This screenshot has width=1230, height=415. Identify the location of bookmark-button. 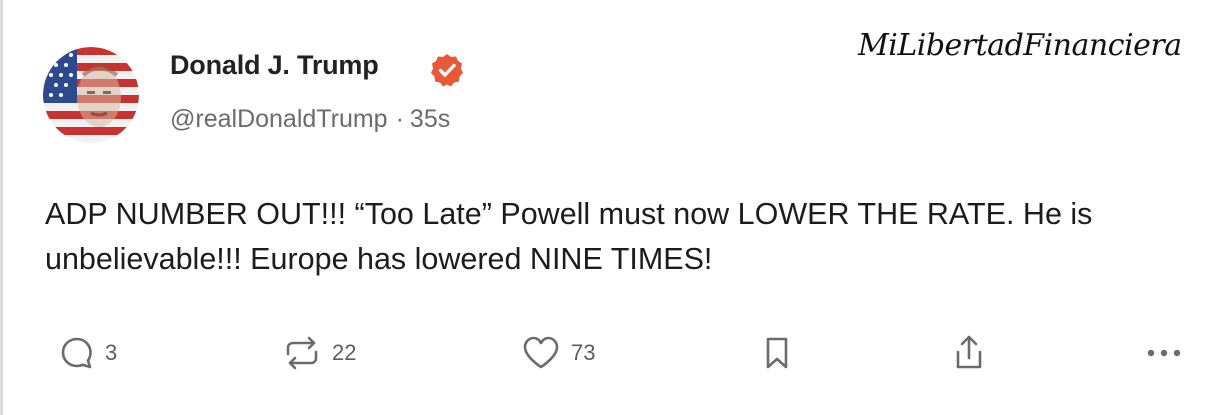
(777, 353).